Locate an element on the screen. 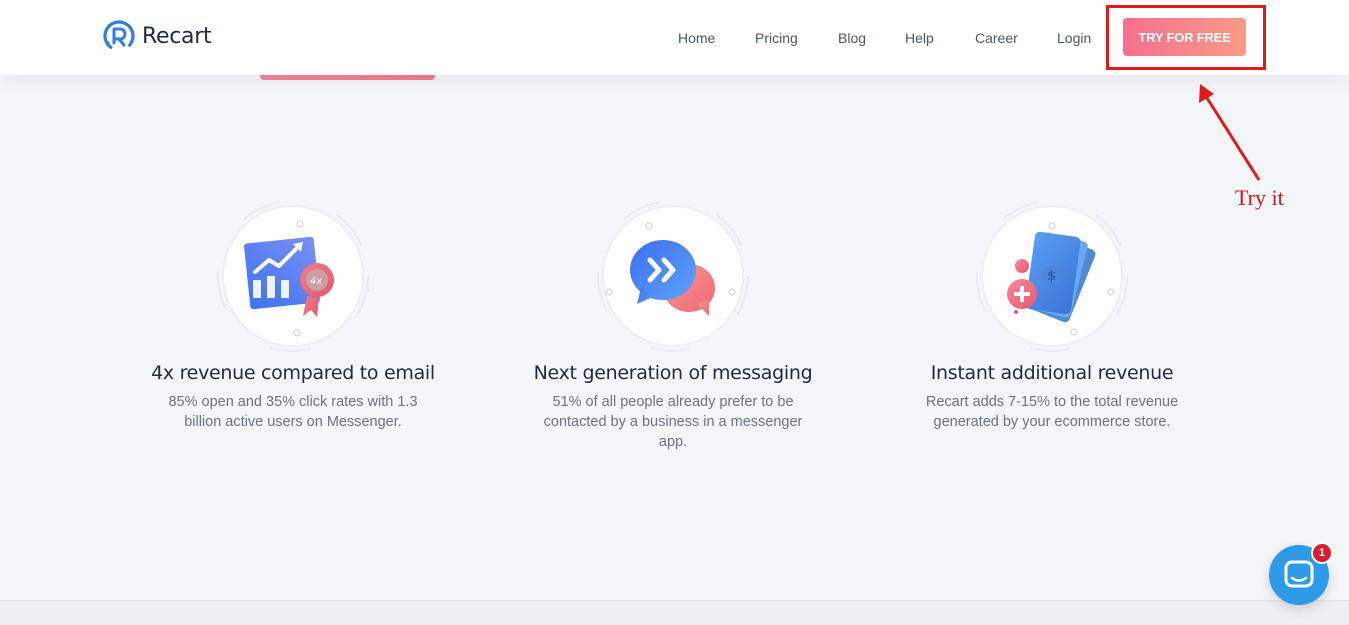  annotation-label: Try it is located at coordinates (1259, 197).